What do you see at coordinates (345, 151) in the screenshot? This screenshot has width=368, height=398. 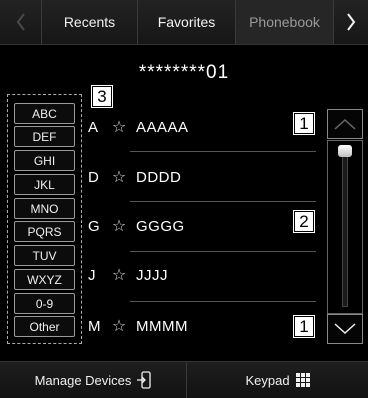 I see `scroll-thumb` at bounding box center [345, 151].